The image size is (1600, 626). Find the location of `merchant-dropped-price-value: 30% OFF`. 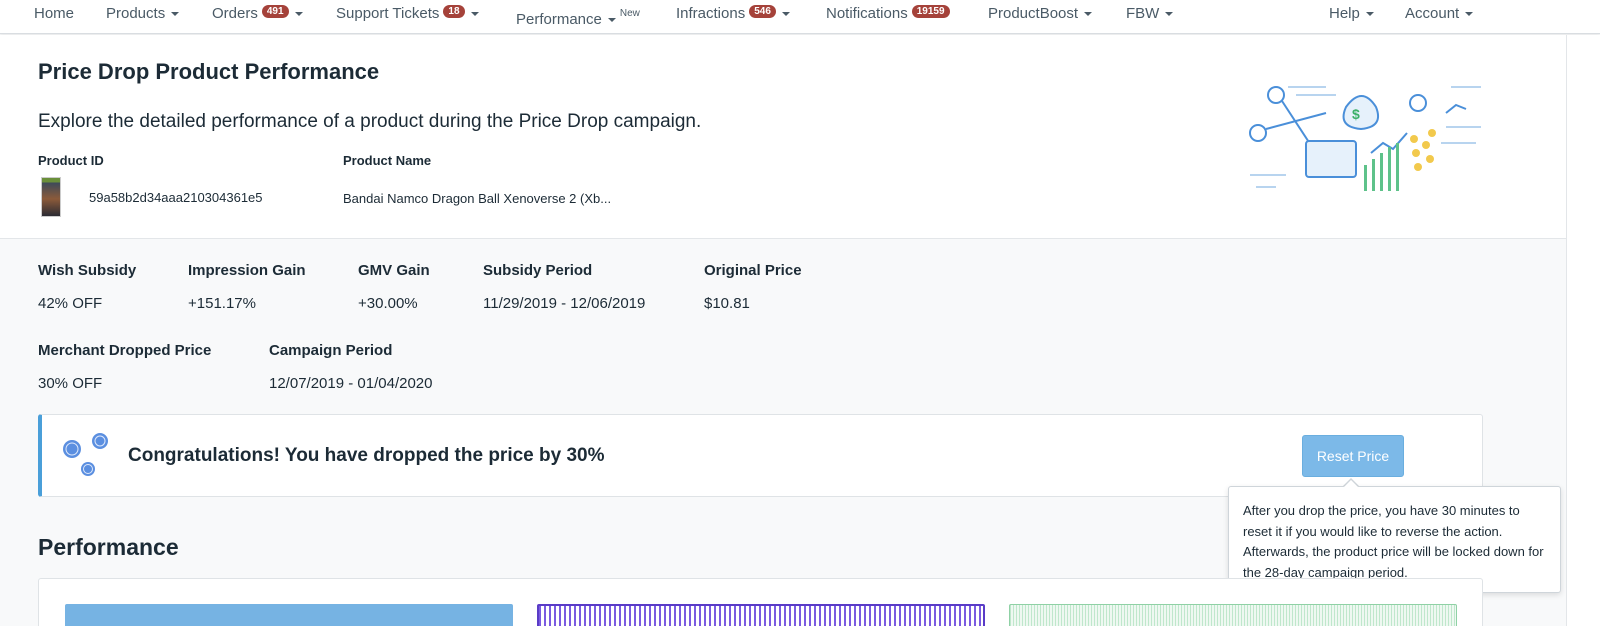

merchant-dropped-price-value: 30% OFF is located at coordinates (70, 383).